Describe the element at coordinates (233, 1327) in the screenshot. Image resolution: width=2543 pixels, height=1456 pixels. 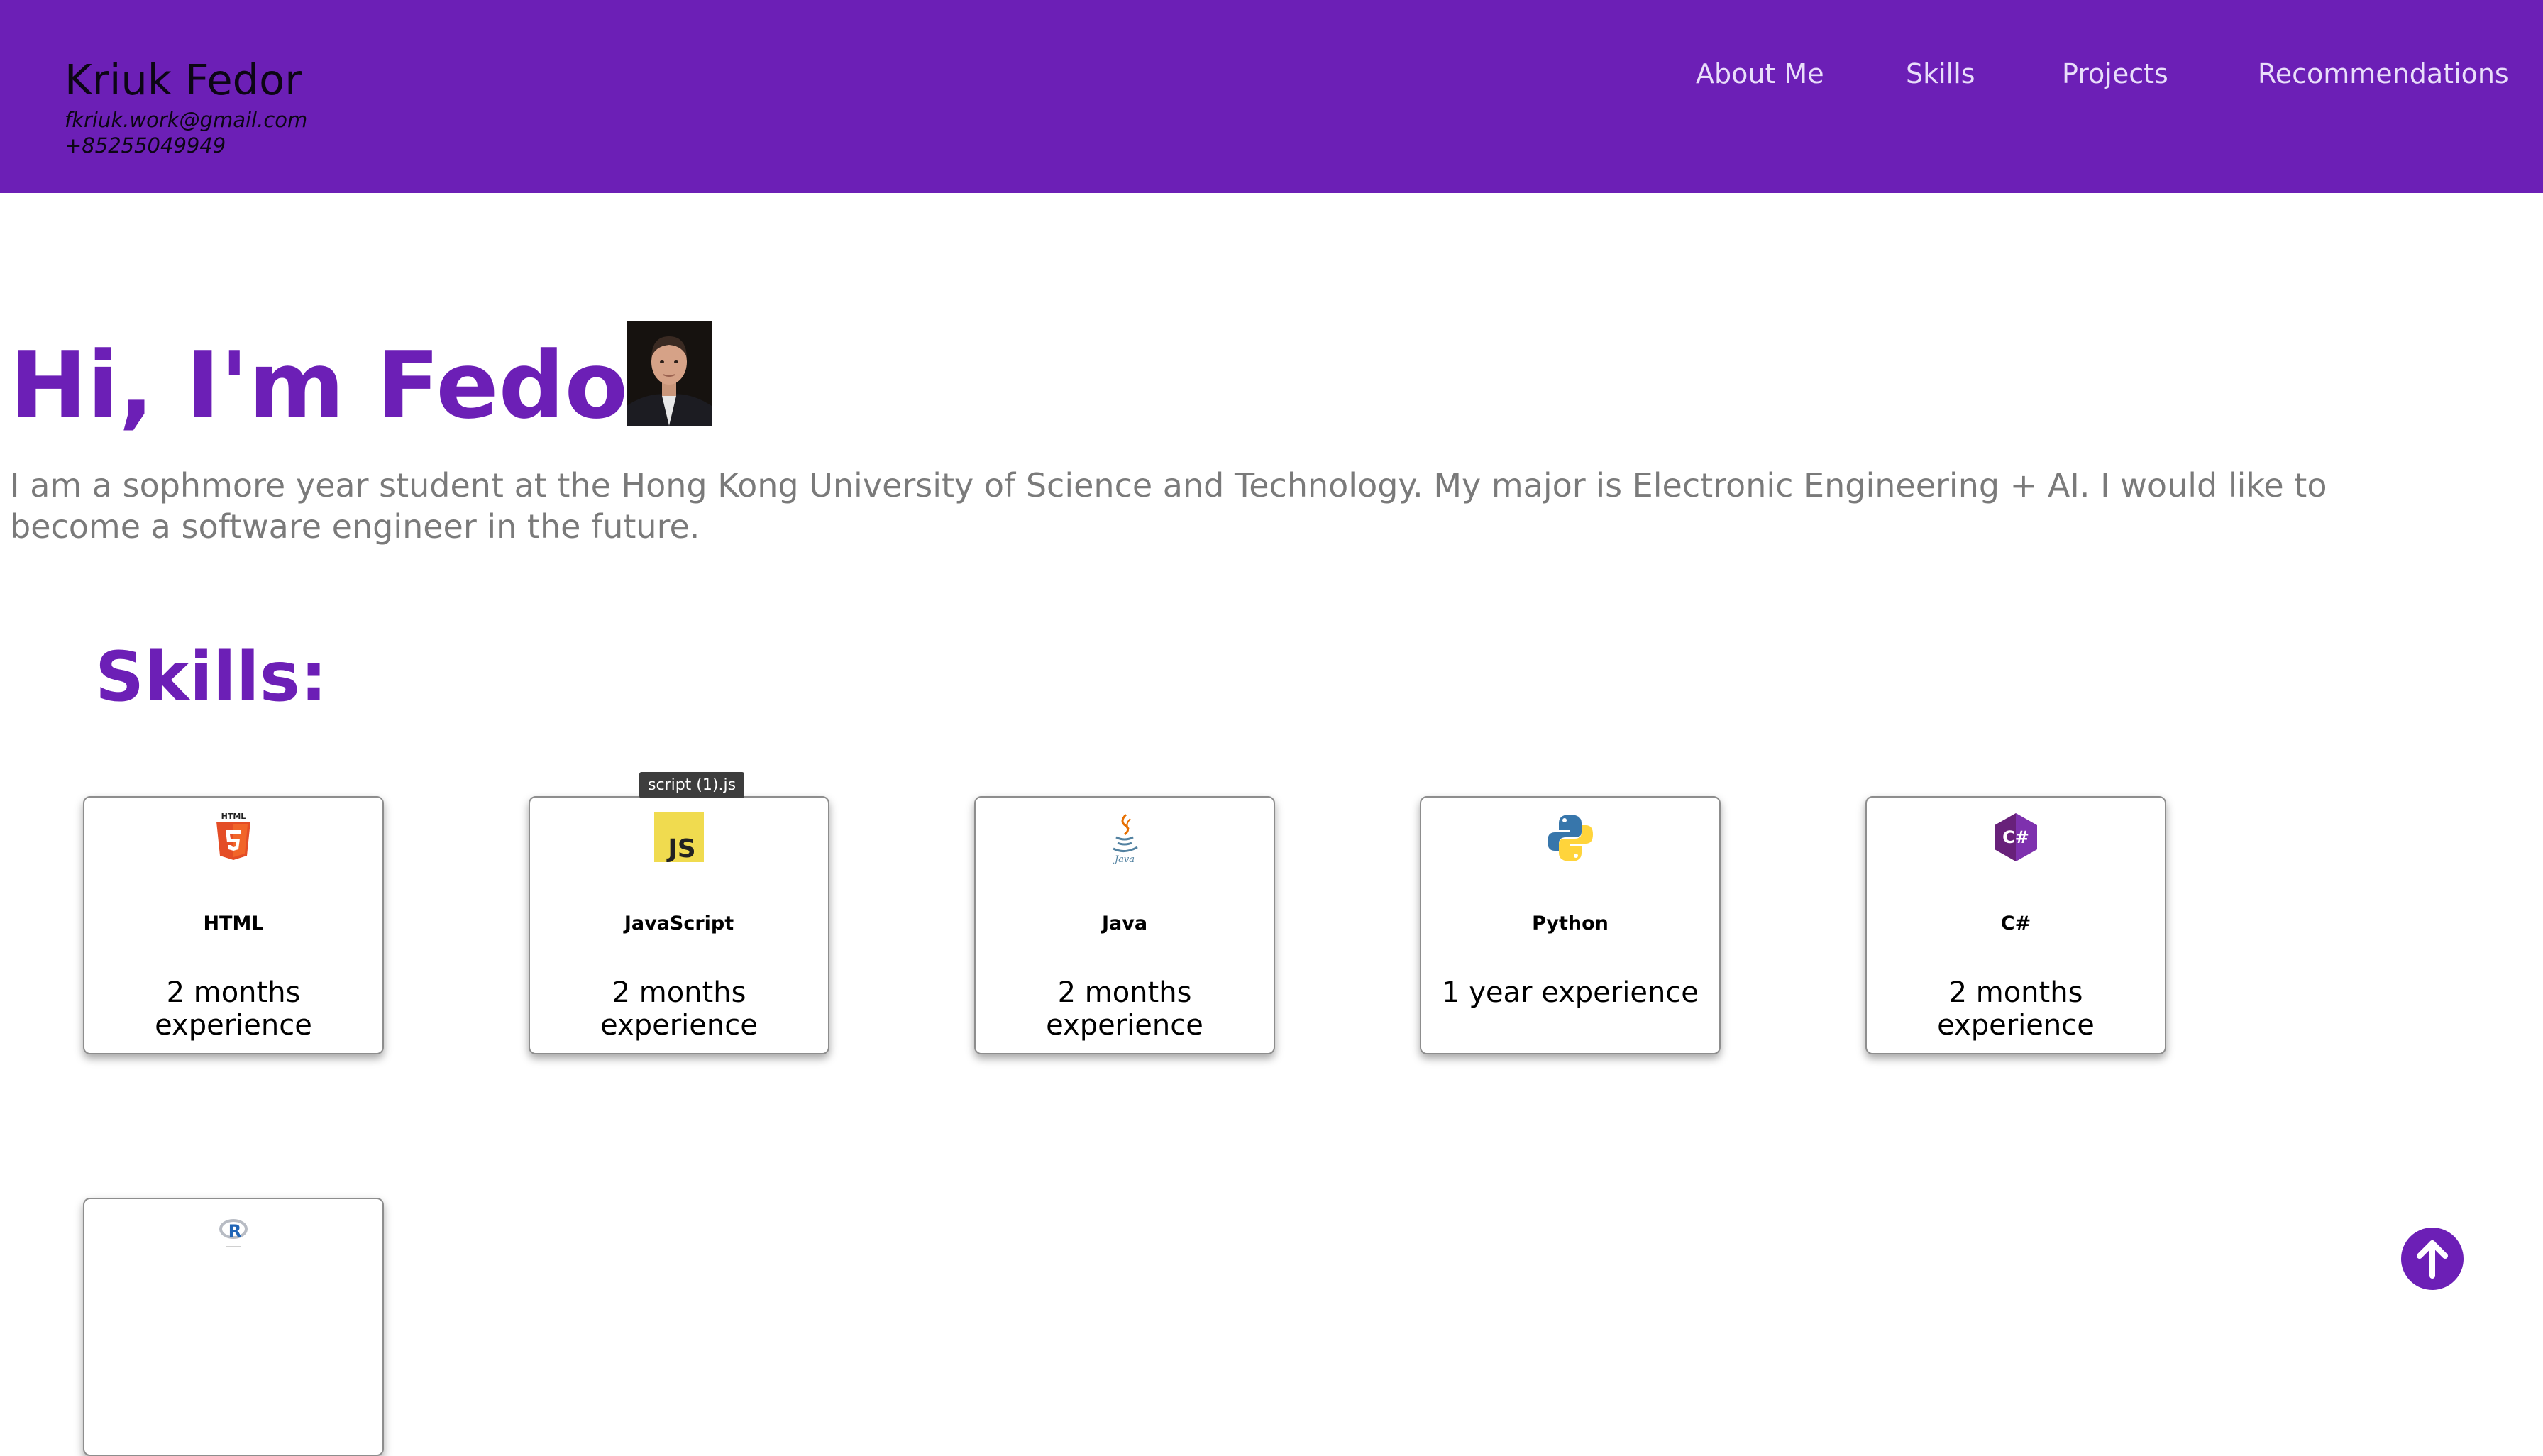
I see `skill-card-r: R` at that location.